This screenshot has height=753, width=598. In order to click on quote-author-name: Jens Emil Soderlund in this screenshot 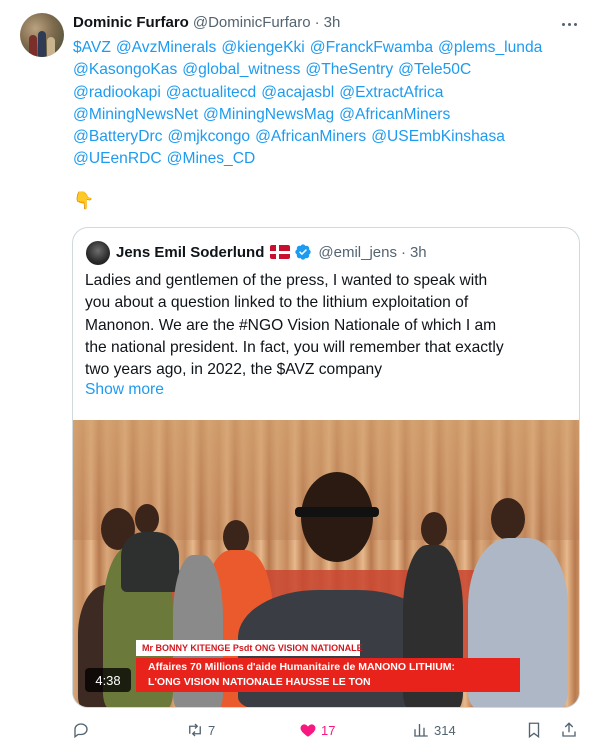, I will do `click(190, 252)`.